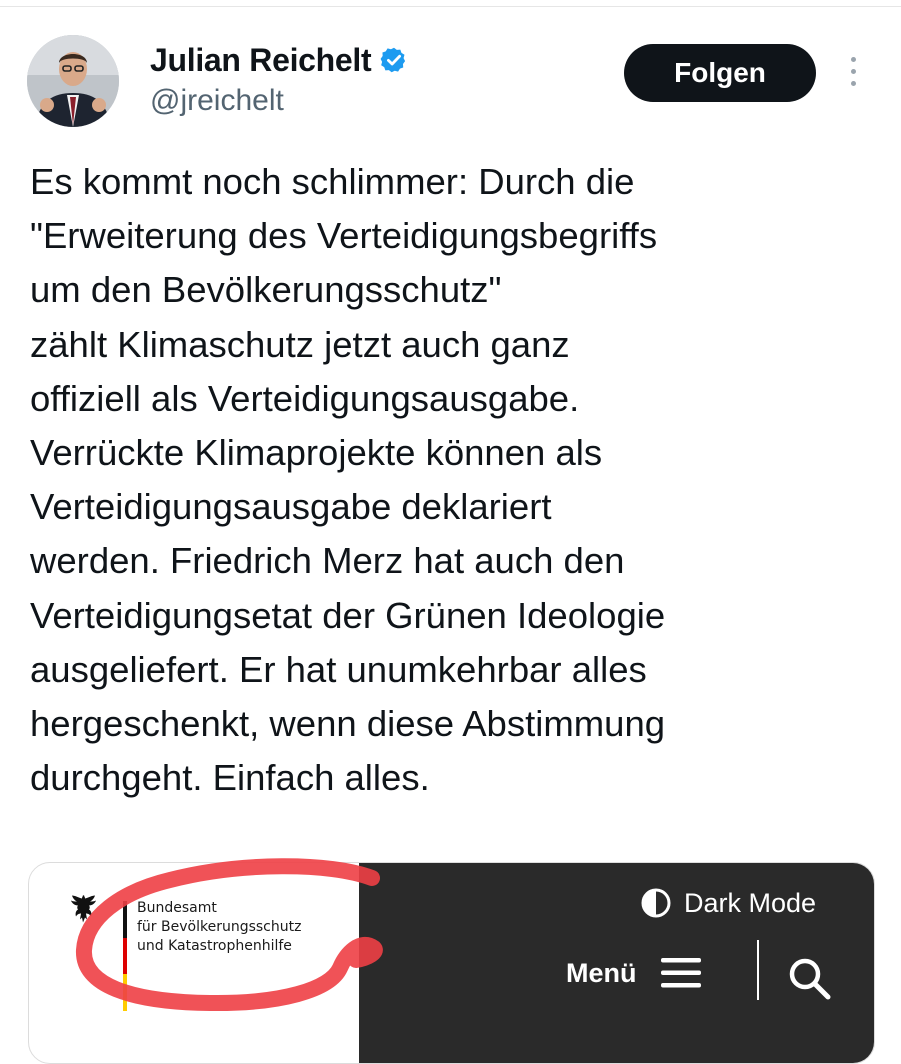 The image size is (901, 1064). Describe the element at coordinates (450, 6) in the screenshot. I see `top-divider` at that location.